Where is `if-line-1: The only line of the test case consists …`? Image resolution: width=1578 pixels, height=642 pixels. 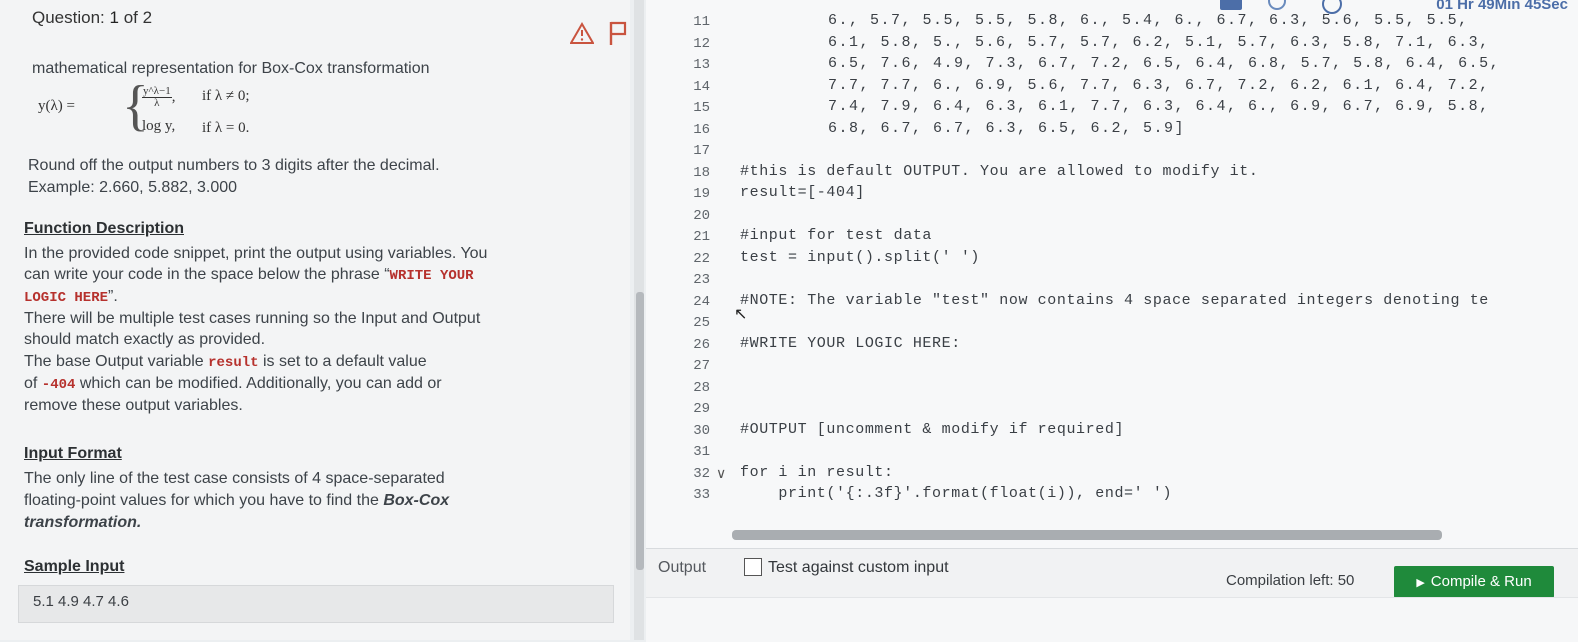 if-line-1: The only line of the test case consists … is located at coordinates (234, 478).